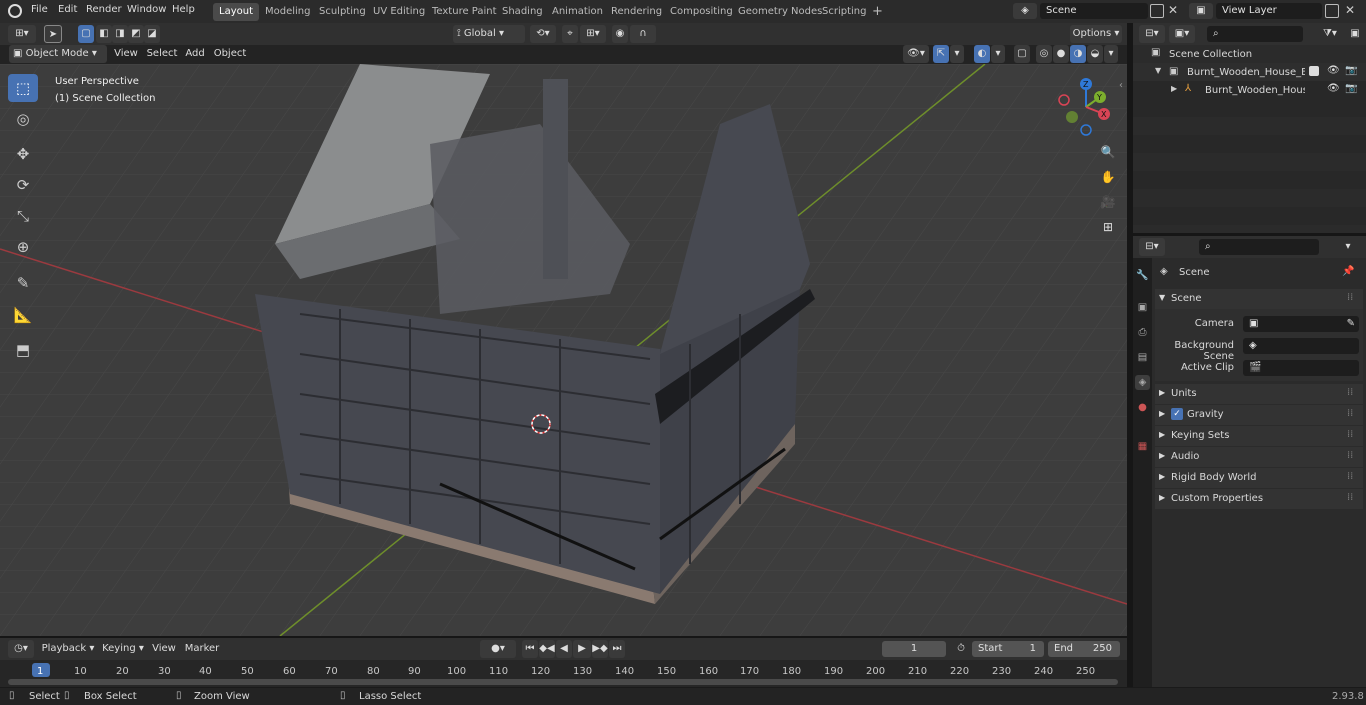  Describe the element at coordinates (916, 54) in the screenshot. I see `visibility-icon: 👁▾` at that location.